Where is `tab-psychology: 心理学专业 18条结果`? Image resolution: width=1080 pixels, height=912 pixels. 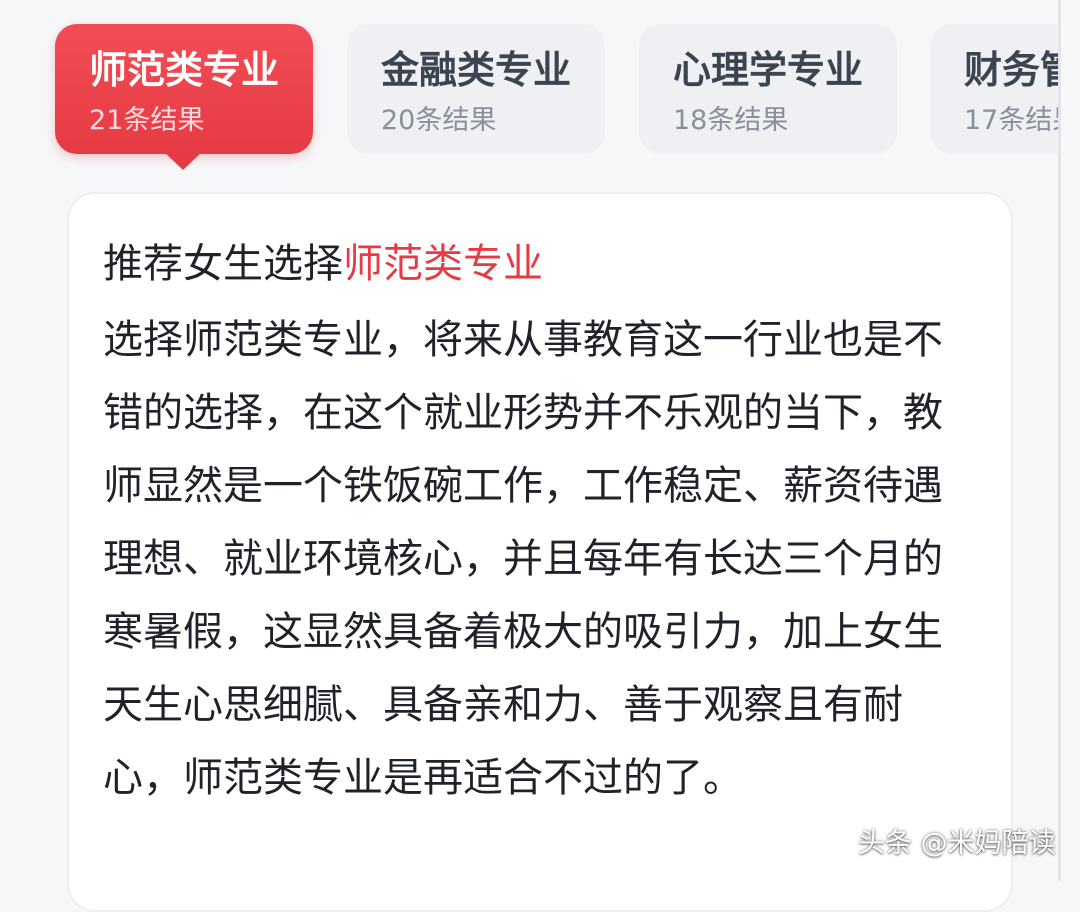
tab-psychology: 心理学专业 18条结果 is located at coordinates (768, 89).